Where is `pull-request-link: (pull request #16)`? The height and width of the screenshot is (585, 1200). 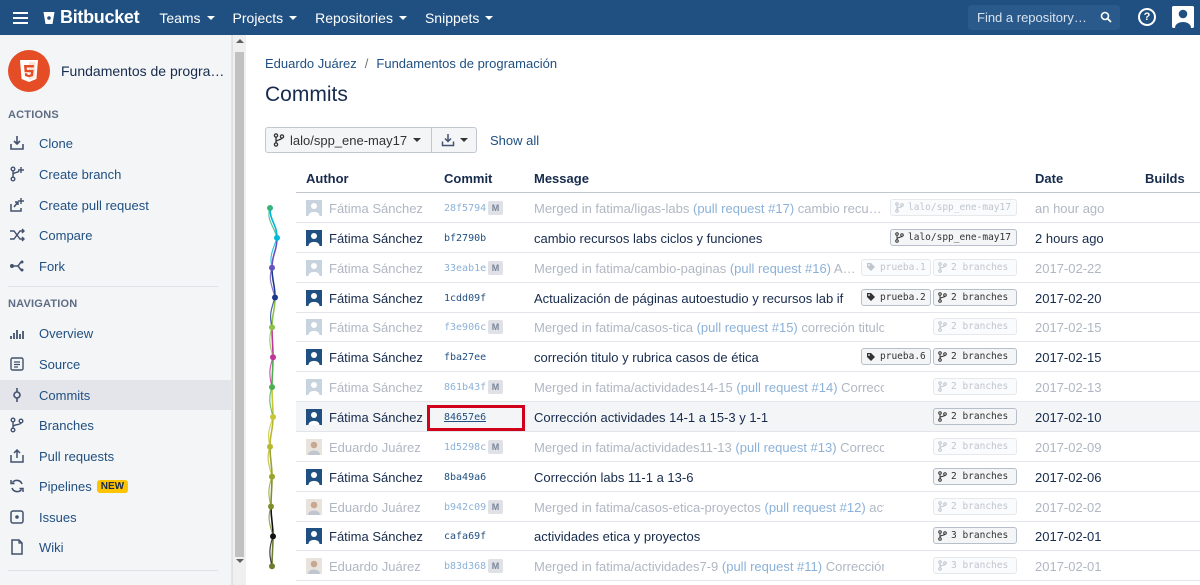
pull-request-link: (pull request #16) is located at coordinates (780, 268).